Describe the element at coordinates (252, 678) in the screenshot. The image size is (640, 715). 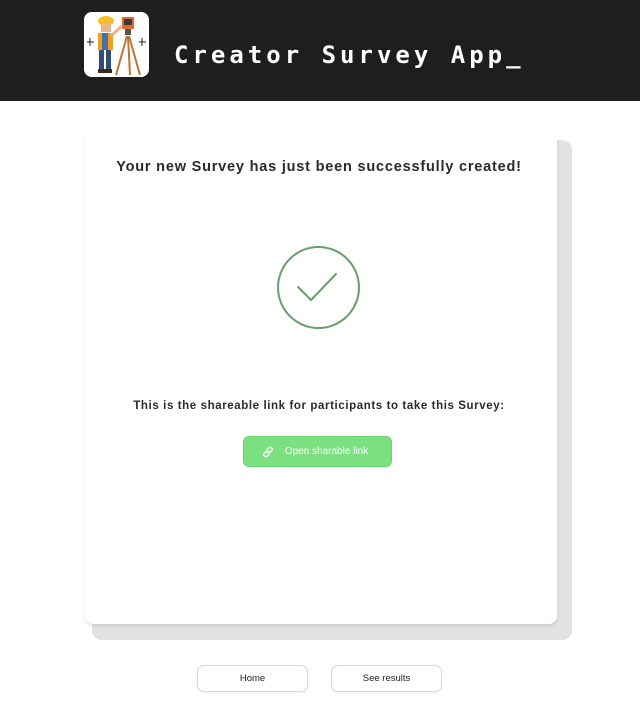
I see `home-button: Home` at that location.